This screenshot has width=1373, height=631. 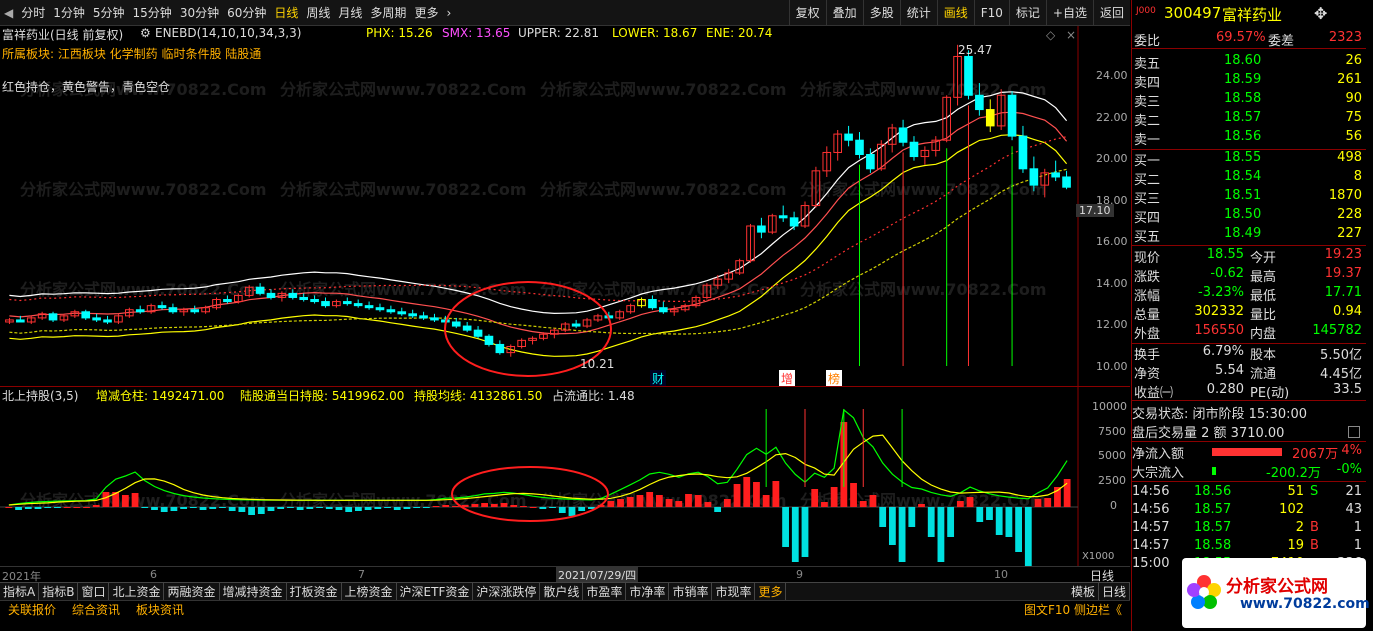 I want to click on period-tab-5min: 5分钟, so click(x=109, y=12).